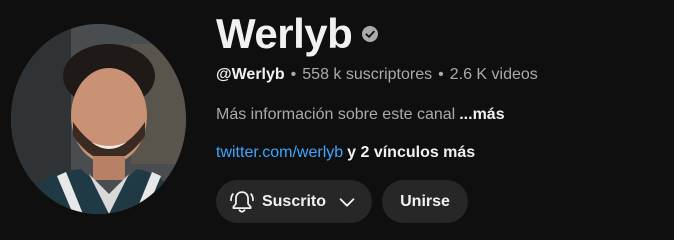 The width and height of the screenshot is (674, 240). I want to click on twitter-link: twitter.com/werlyb, so click(279, 152).